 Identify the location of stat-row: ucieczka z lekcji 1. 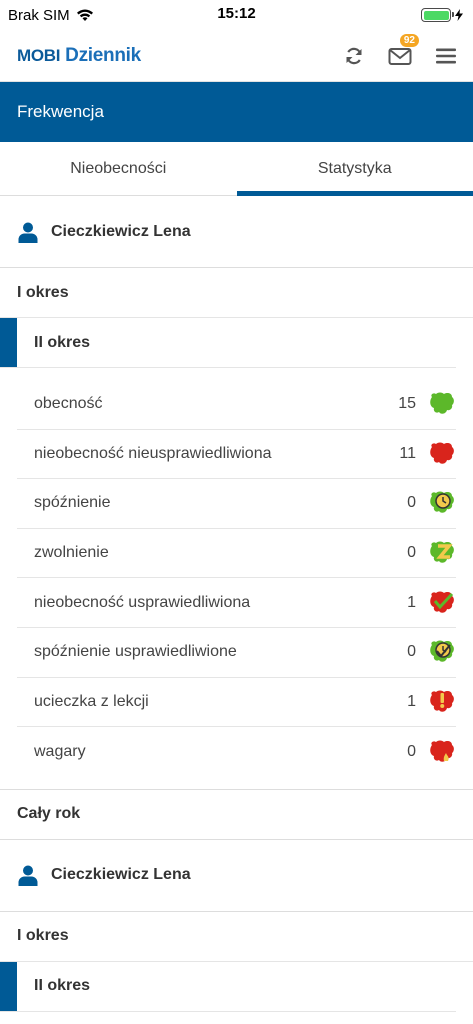
(236, 703).